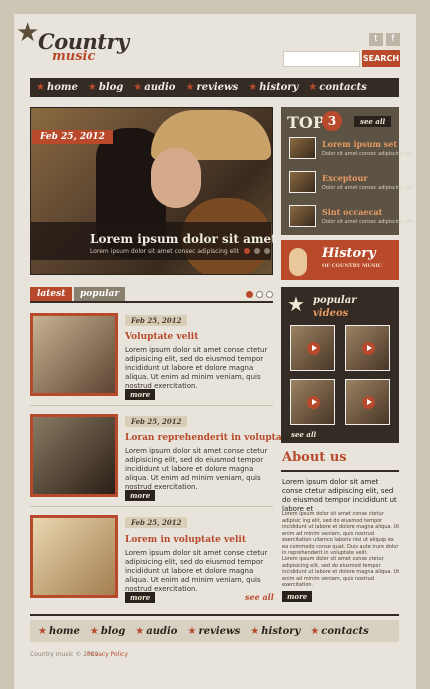 Image resolution: width=430 pixels, height=689 pixels. What do you see at coordinates (352, 212) in the screenshot?
I see `top3-title-3: Sint occaecat` at bounding box center [352, 212].